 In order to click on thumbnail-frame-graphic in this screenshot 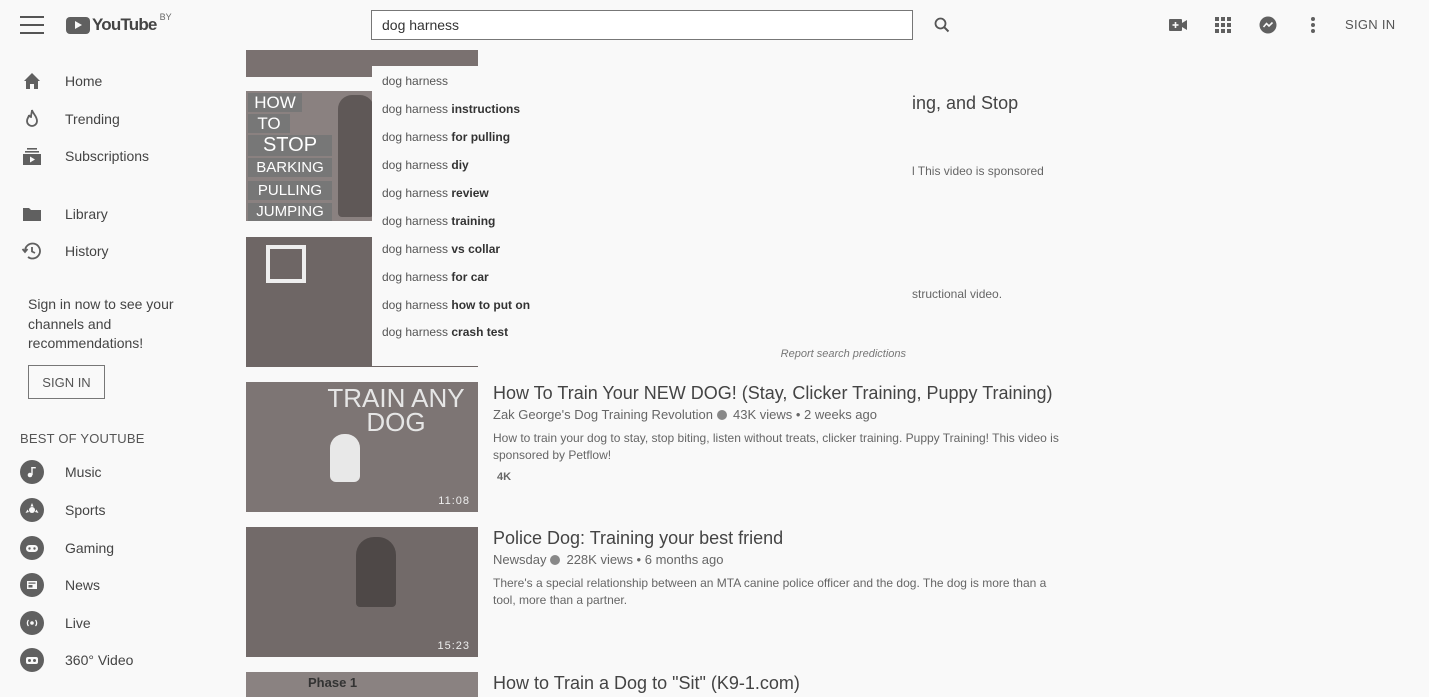, I will do `click(286, 264)`.